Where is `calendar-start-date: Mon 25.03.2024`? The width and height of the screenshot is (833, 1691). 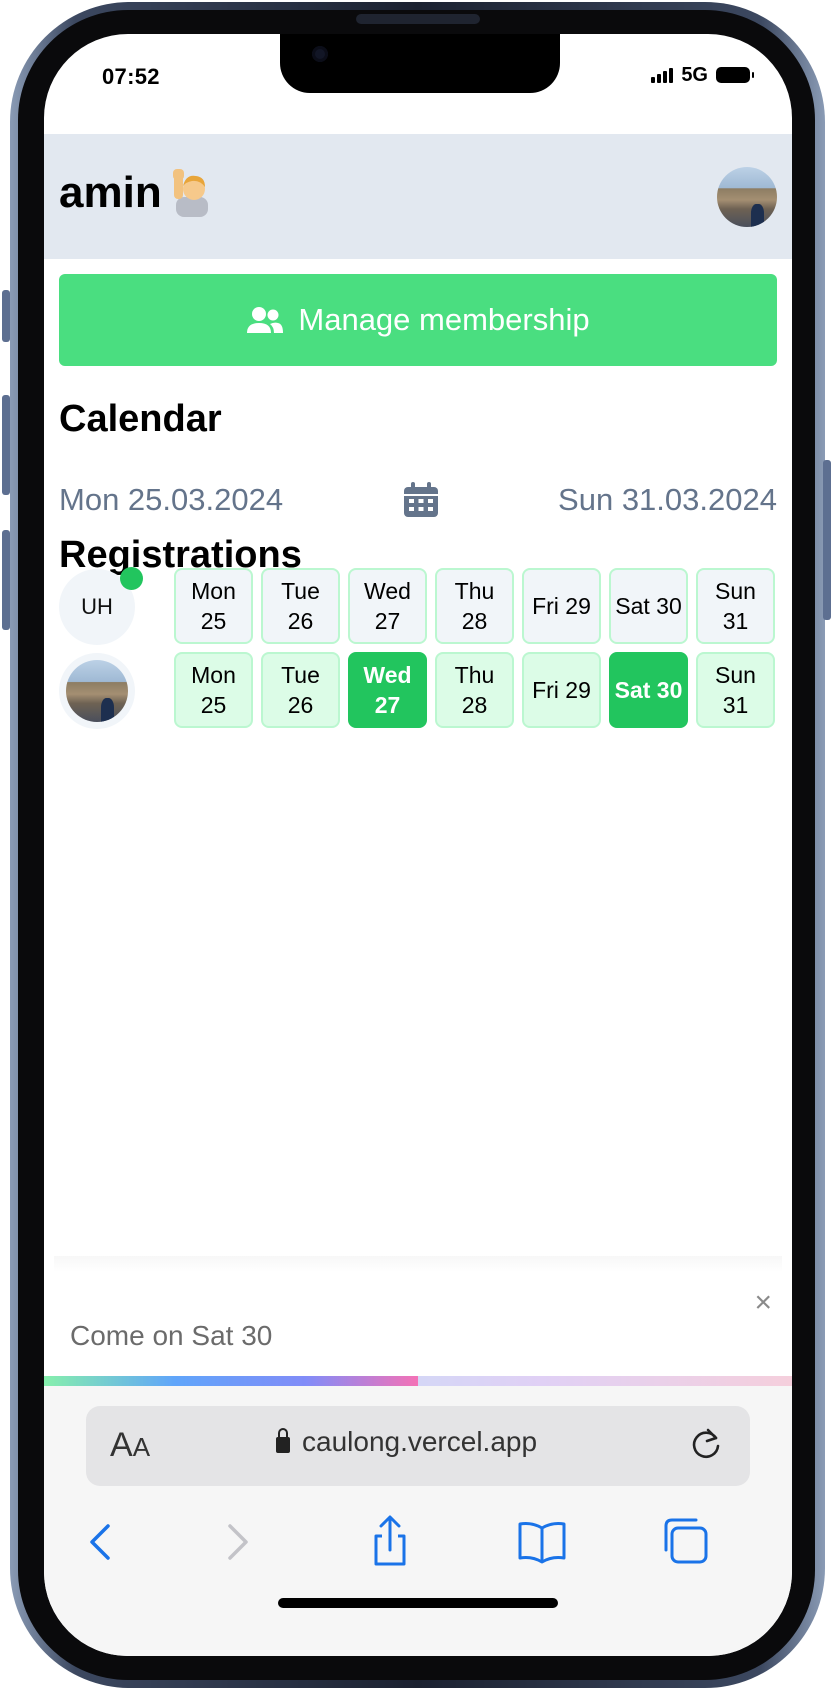 calendar-start-date: Mon 25.03.2024 is located at coordinates (171, 500).